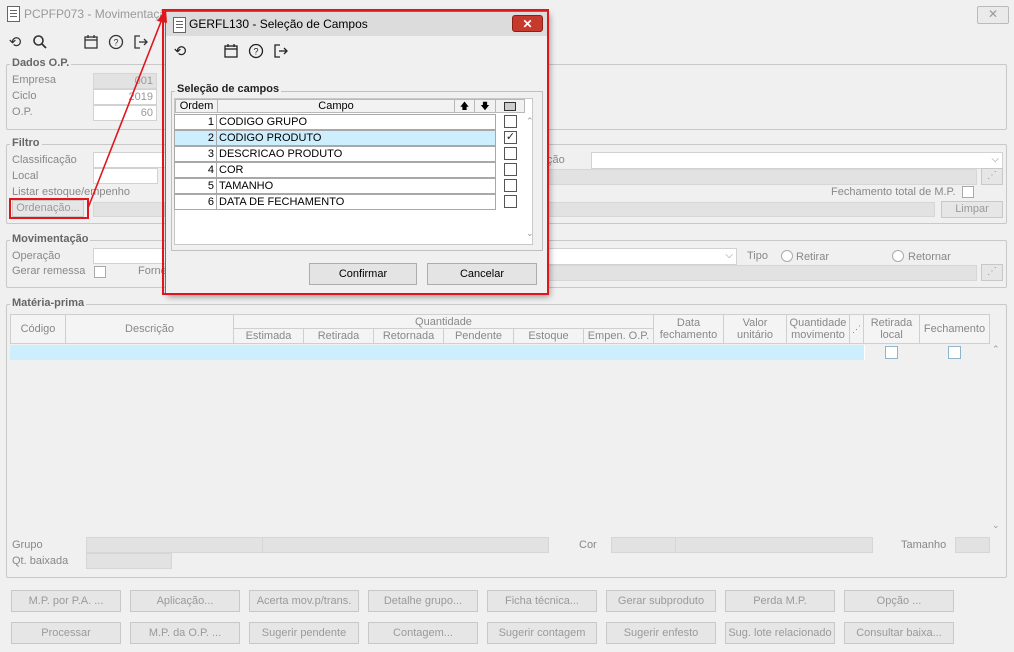 The width and height of the screenshot is (1014, 652). Describe the element at coordinates (127, 109) in the screenshot. I see `annotation-arrow` at that location.